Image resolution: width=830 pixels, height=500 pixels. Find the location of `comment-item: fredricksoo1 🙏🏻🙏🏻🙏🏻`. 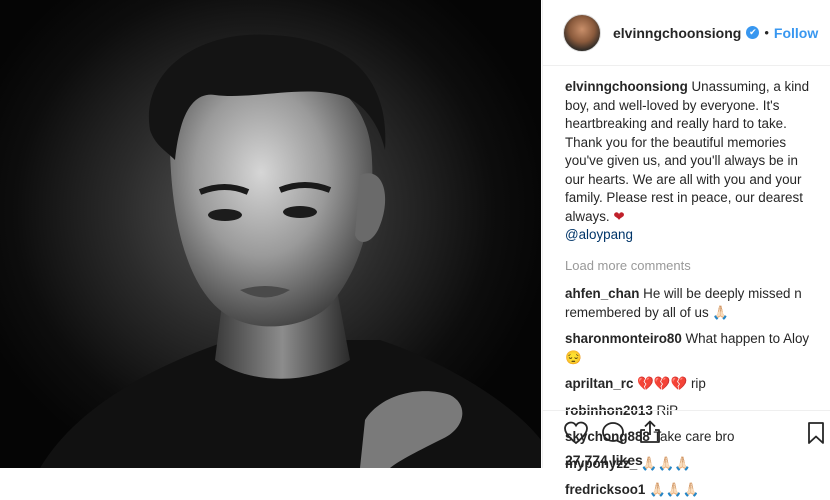

comment-item: fredricksoo1 🙏🏻🙏🏻🙏🏻 is located at coordinates (689, 490).